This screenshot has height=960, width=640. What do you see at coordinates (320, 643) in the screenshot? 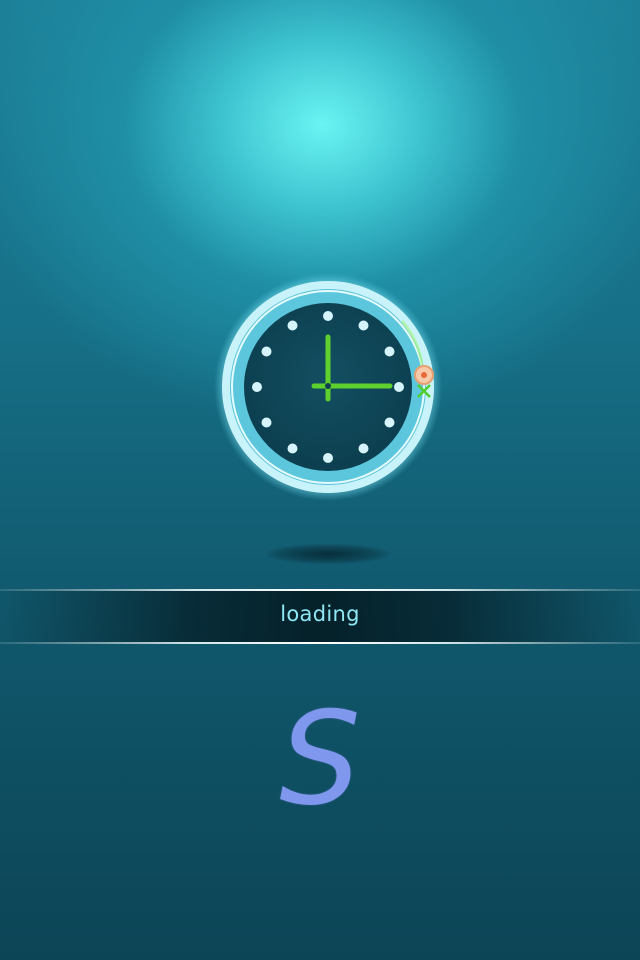
I see `loading-bar-bottom-line` at bounding box center [320, 643].